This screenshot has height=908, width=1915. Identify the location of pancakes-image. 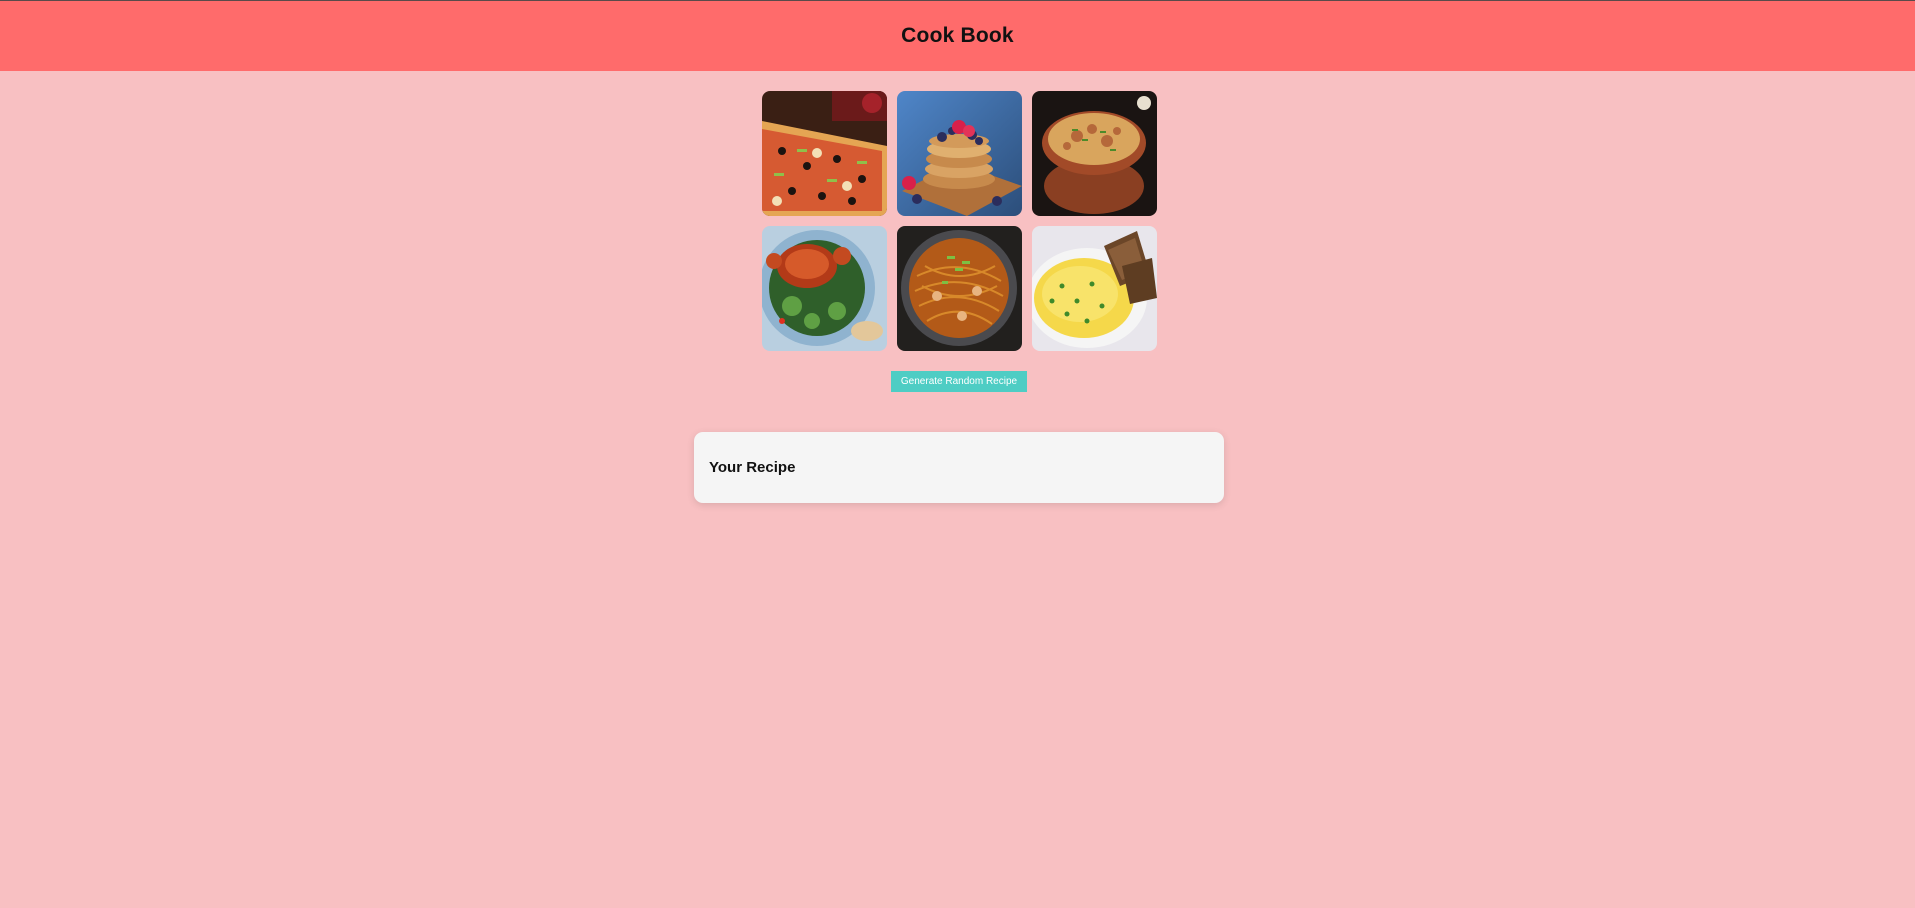
(959, 153).